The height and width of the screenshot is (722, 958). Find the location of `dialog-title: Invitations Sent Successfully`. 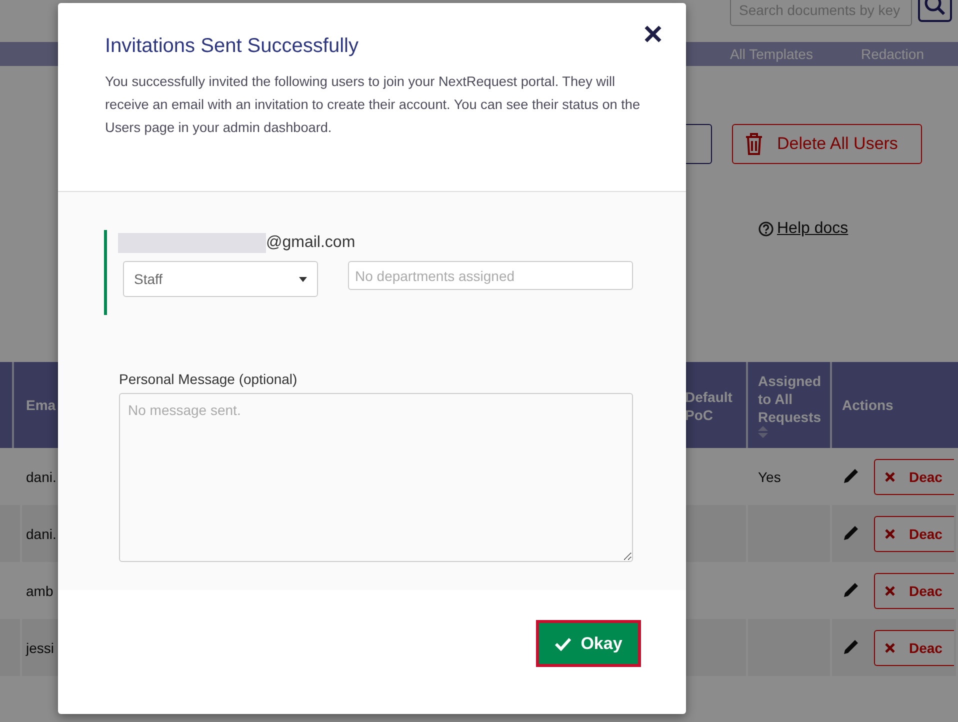

dialog-title: Invitations Sent Successfully is located at coordinates (232, 46).